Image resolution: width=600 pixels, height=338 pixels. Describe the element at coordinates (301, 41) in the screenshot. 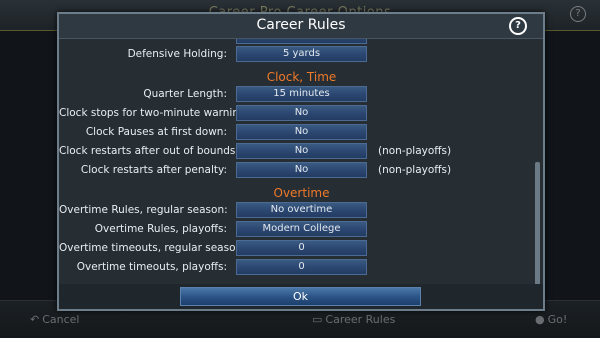

I see `rule-value-button` at that location.